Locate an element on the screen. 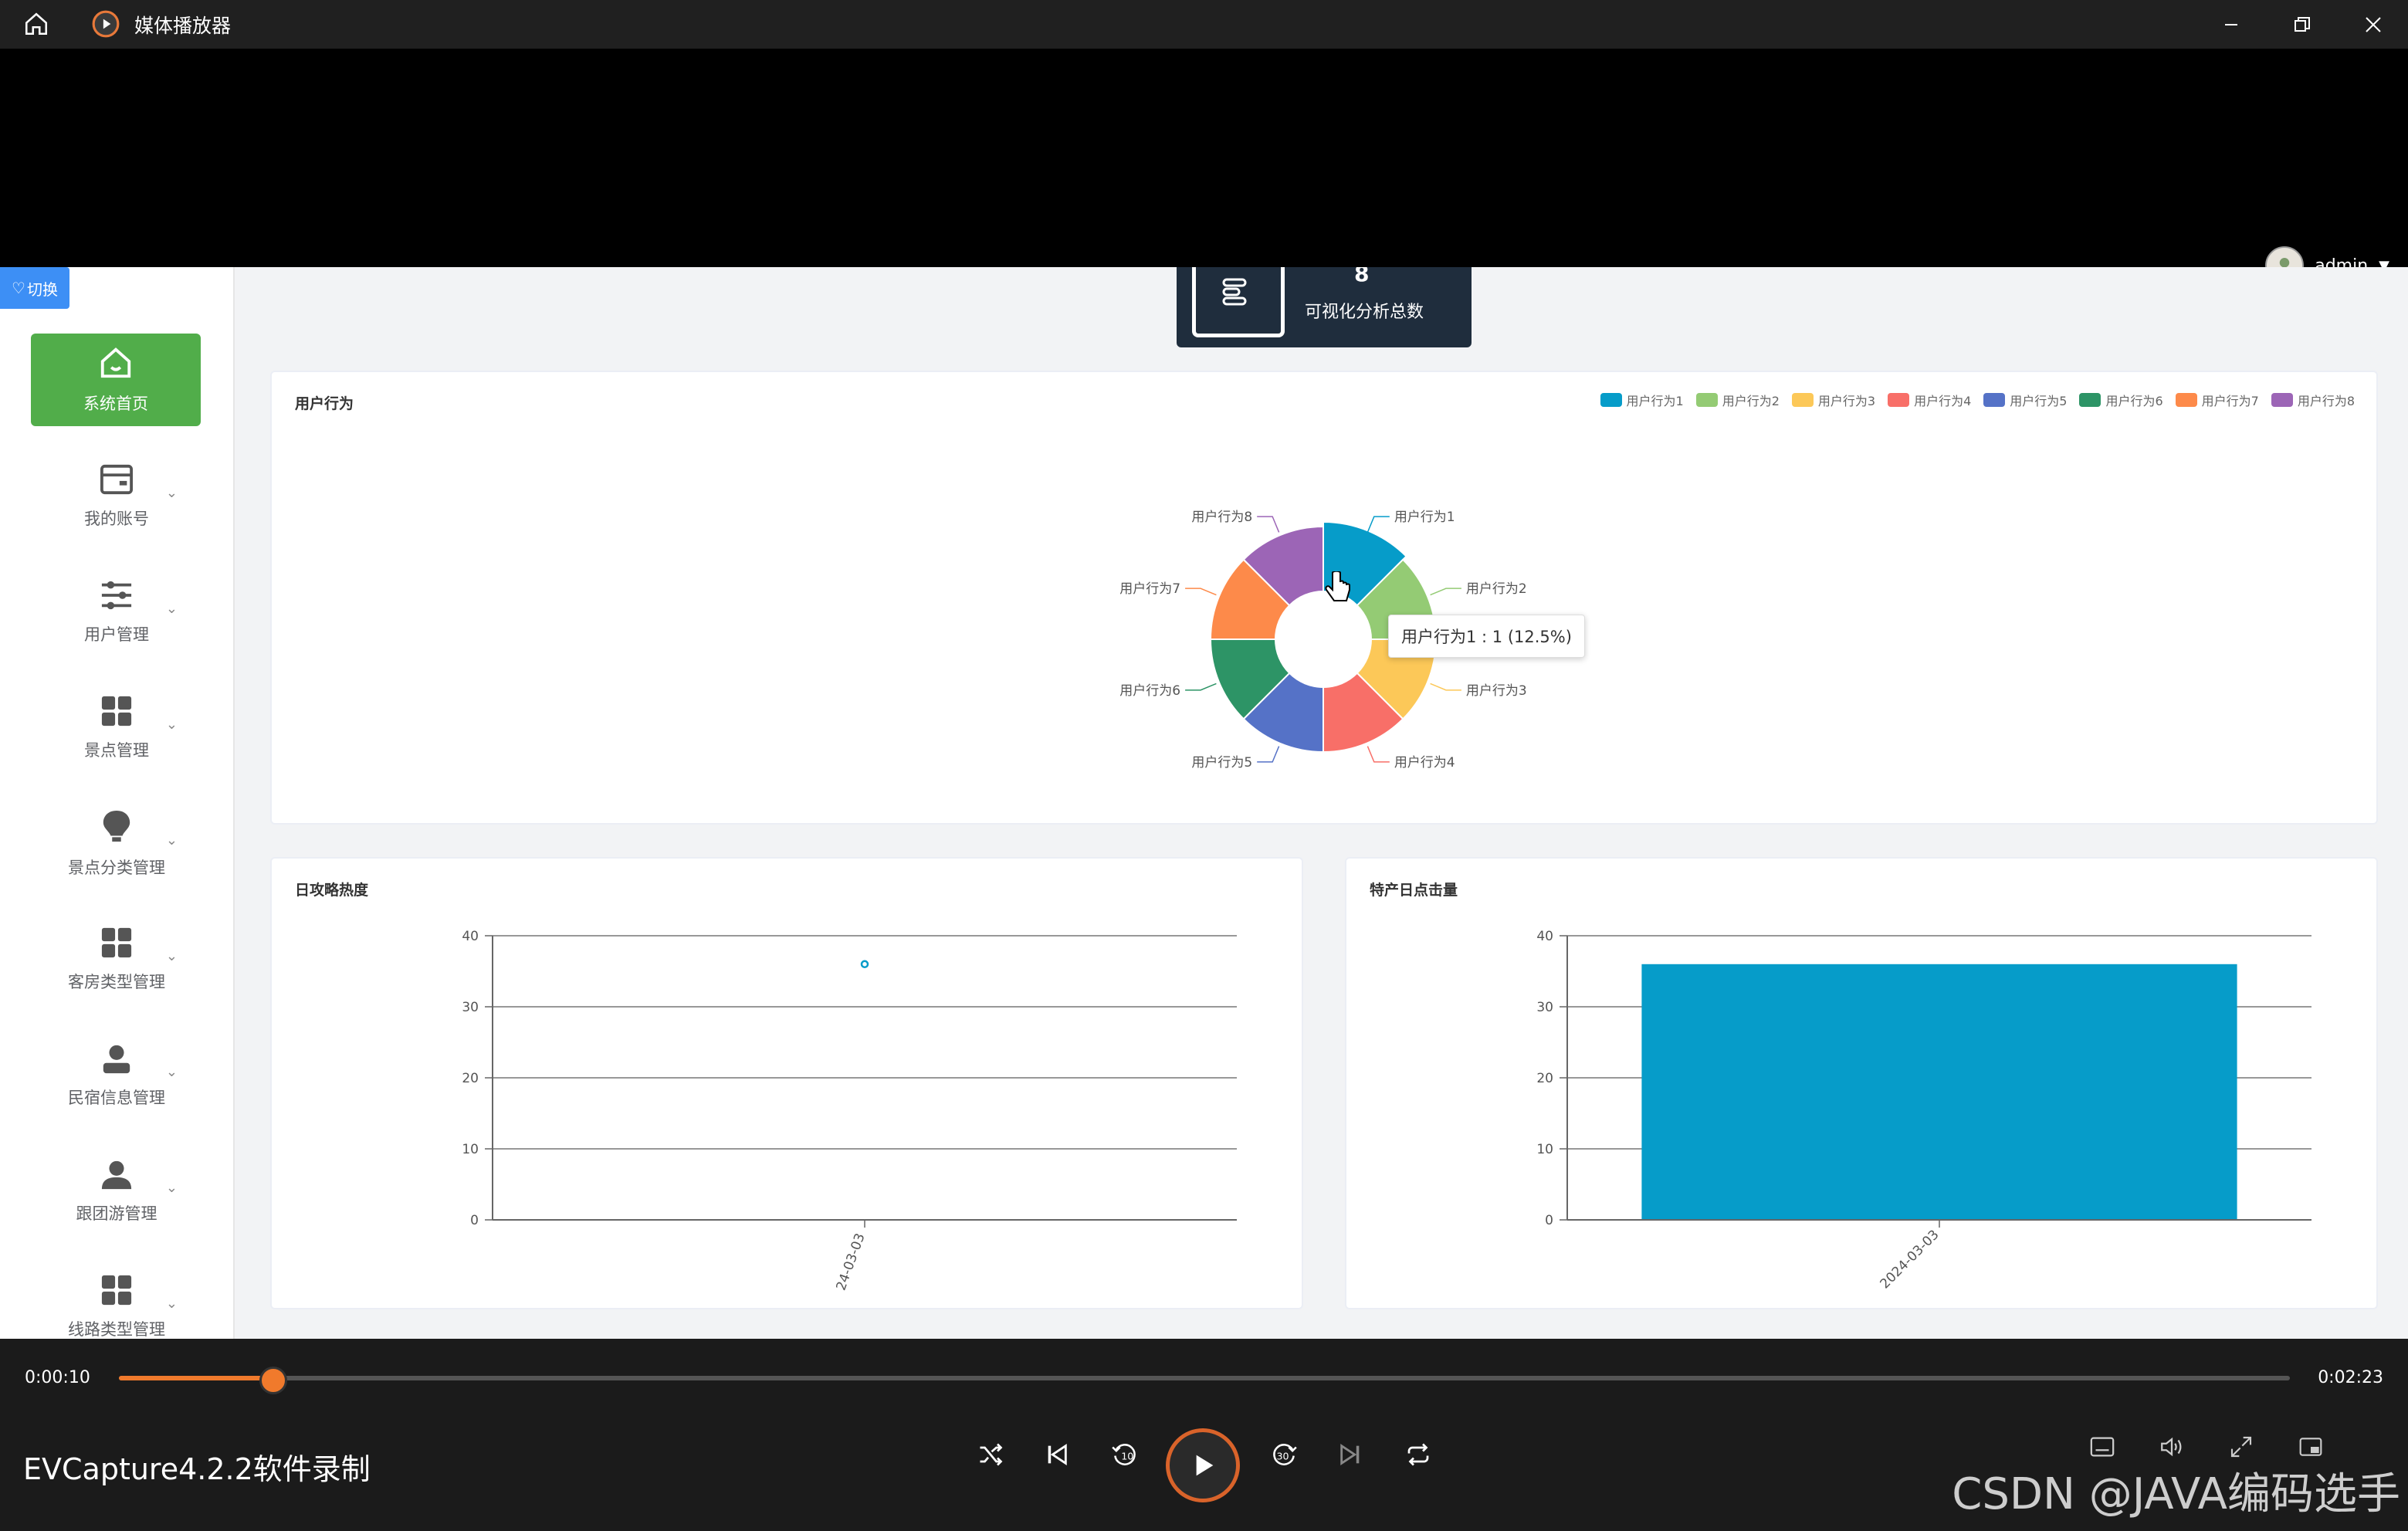 The image size is (2408, 1531). line-chart-card: 日攻略热度 0 10 20 30 40 24-03-03 is located at coordinates (786, 1083).